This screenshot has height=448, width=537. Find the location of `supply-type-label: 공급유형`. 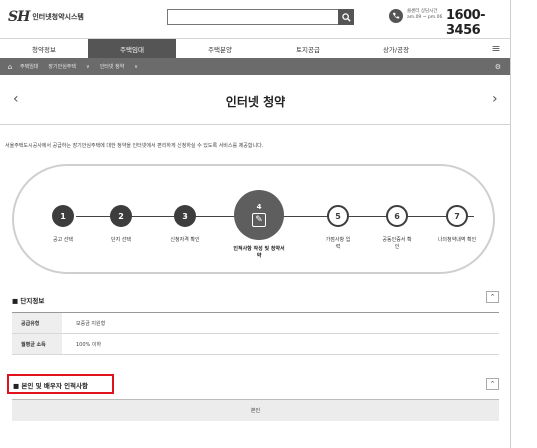

supply-type-label: 공급유형 is located at coordinates (37, 323).